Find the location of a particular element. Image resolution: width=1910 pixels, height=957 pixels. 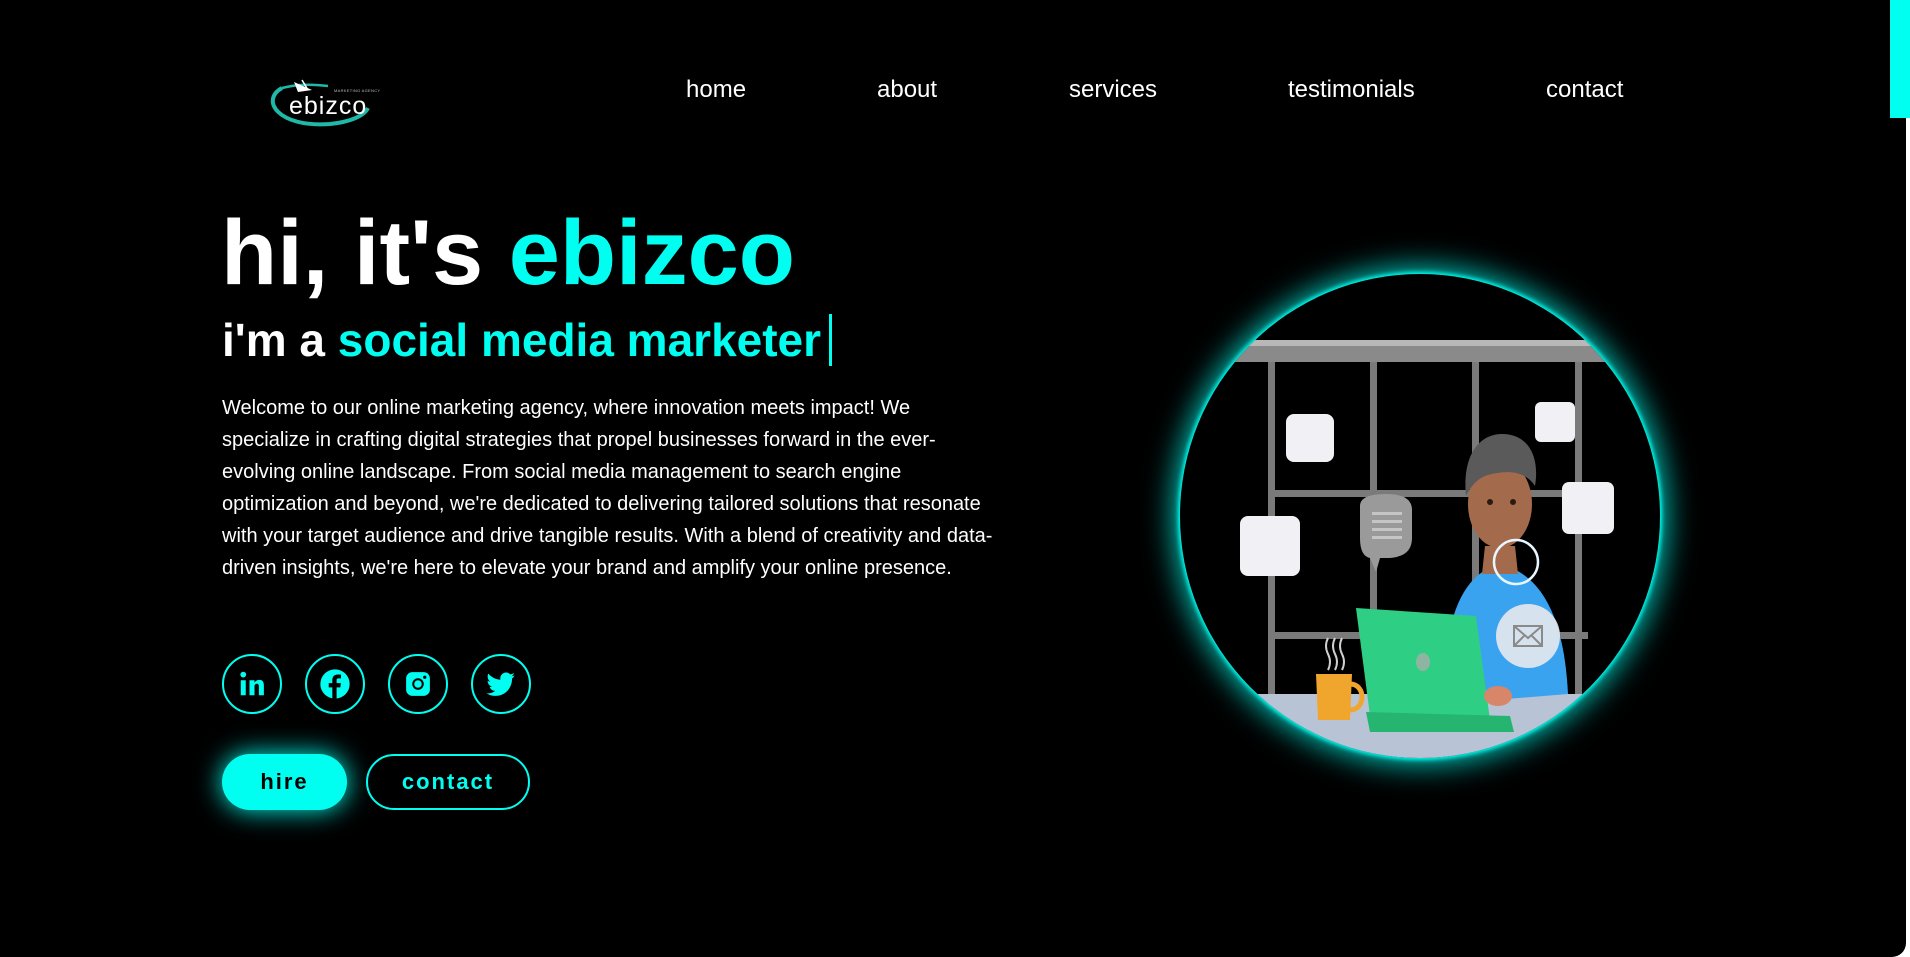

twitter-link is located at coordinates (501, 684).